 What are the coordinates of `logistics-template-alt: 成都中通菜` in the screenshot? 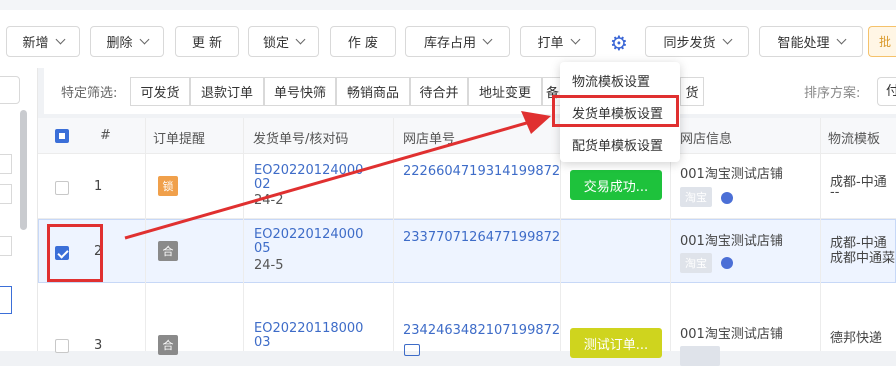 It's located at (863, 258).